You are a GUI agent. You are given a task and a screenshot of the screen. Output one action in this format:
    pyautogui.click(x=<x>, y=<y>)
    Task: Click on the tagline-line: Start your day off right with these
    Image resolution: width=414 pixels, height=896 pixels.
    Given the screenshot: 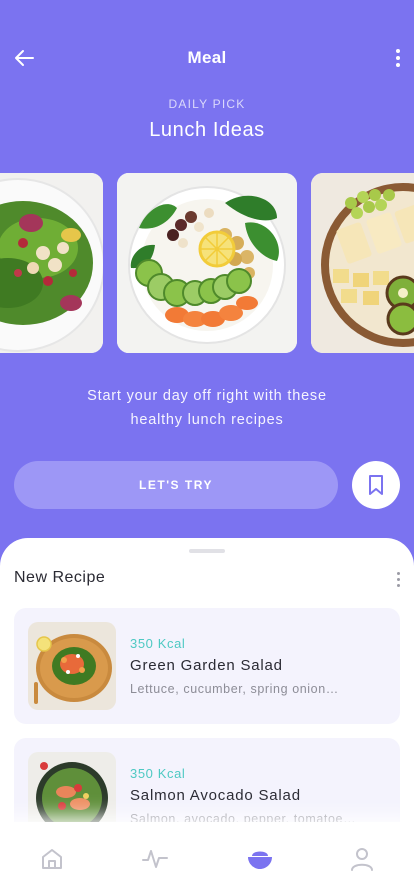 What is the action you would take?
    pyautogui.click(x=207, y=396)
    